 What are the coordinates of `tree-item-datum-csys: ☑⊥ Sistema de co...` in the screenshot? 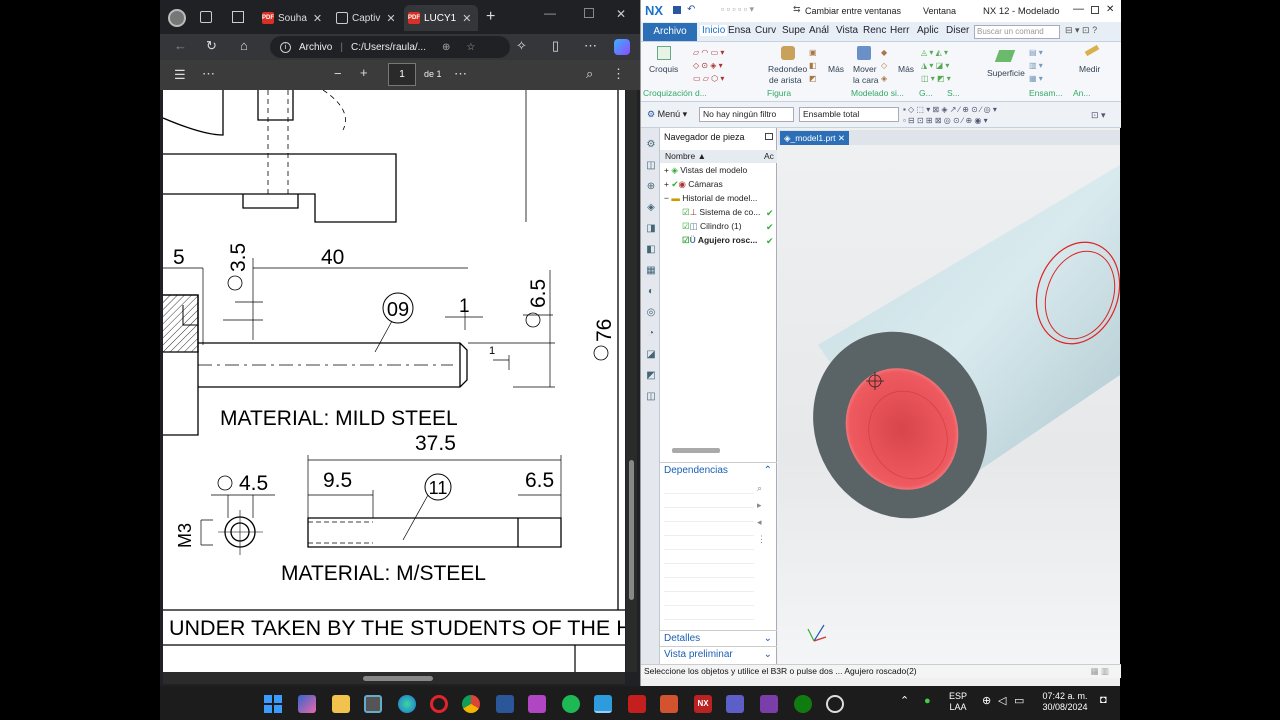 It's located at (721, 212).